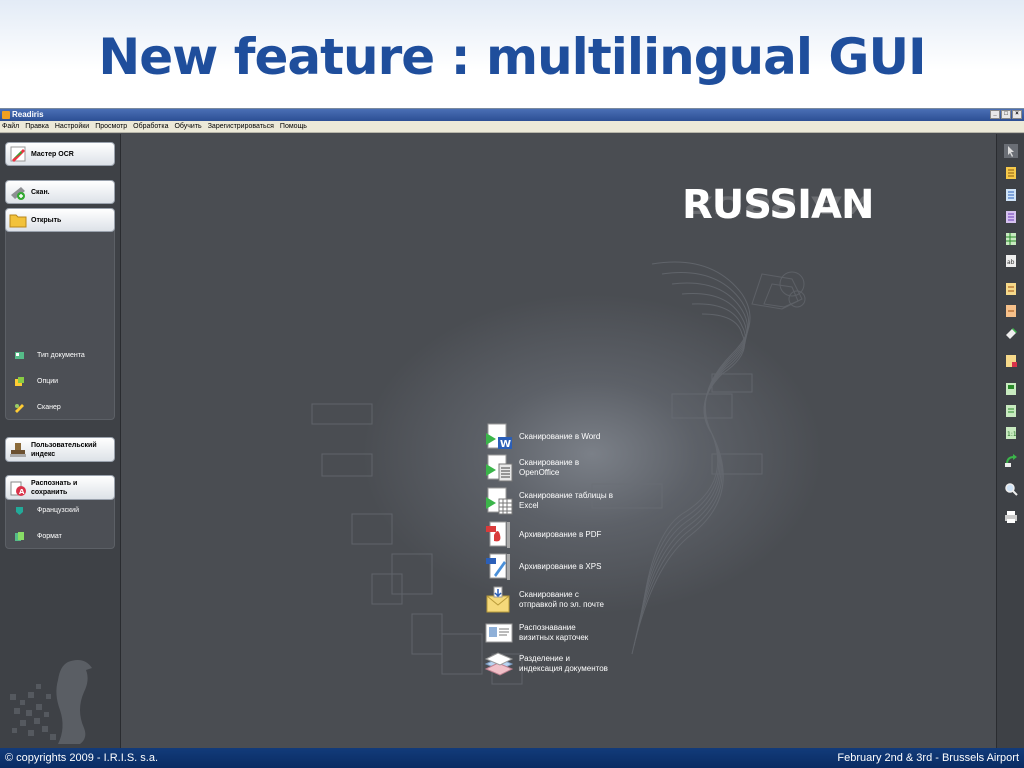 The height and width of the screenshot is (768, 1024). I want to click on open-button: Открыть, so click(60, 220).